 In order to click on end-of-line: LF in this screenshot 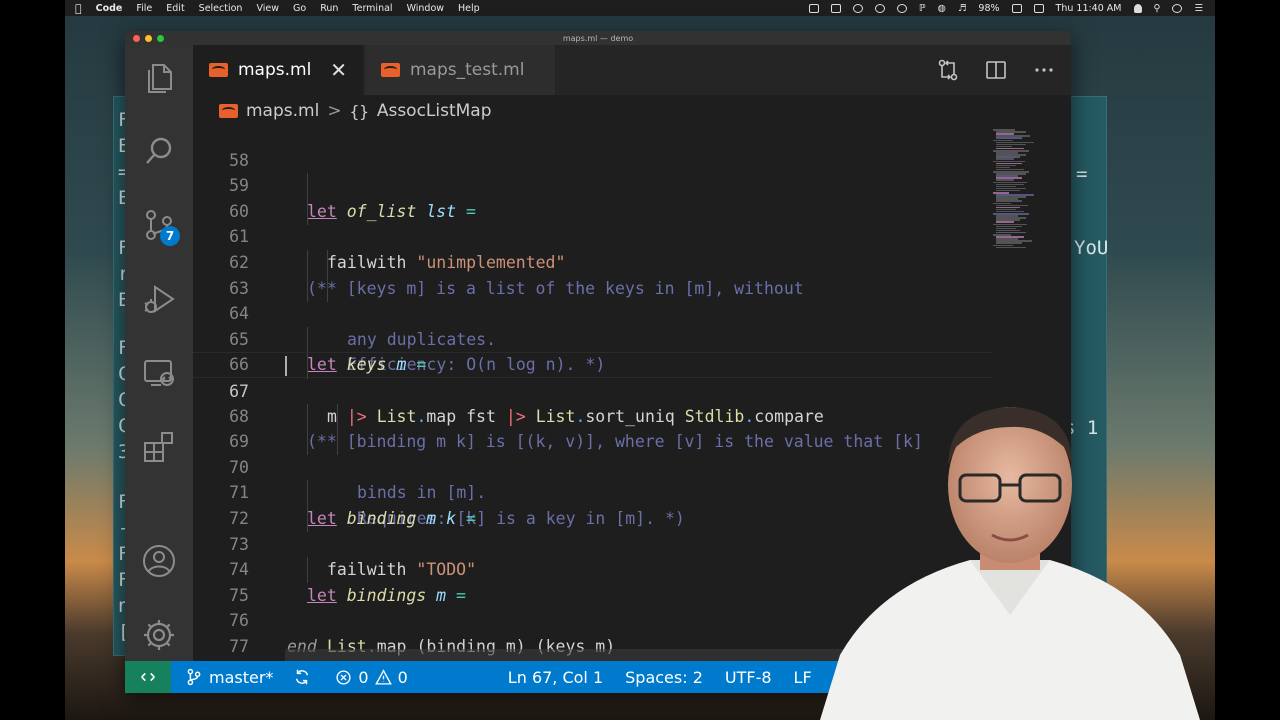, I will do `click(802, 677)`.